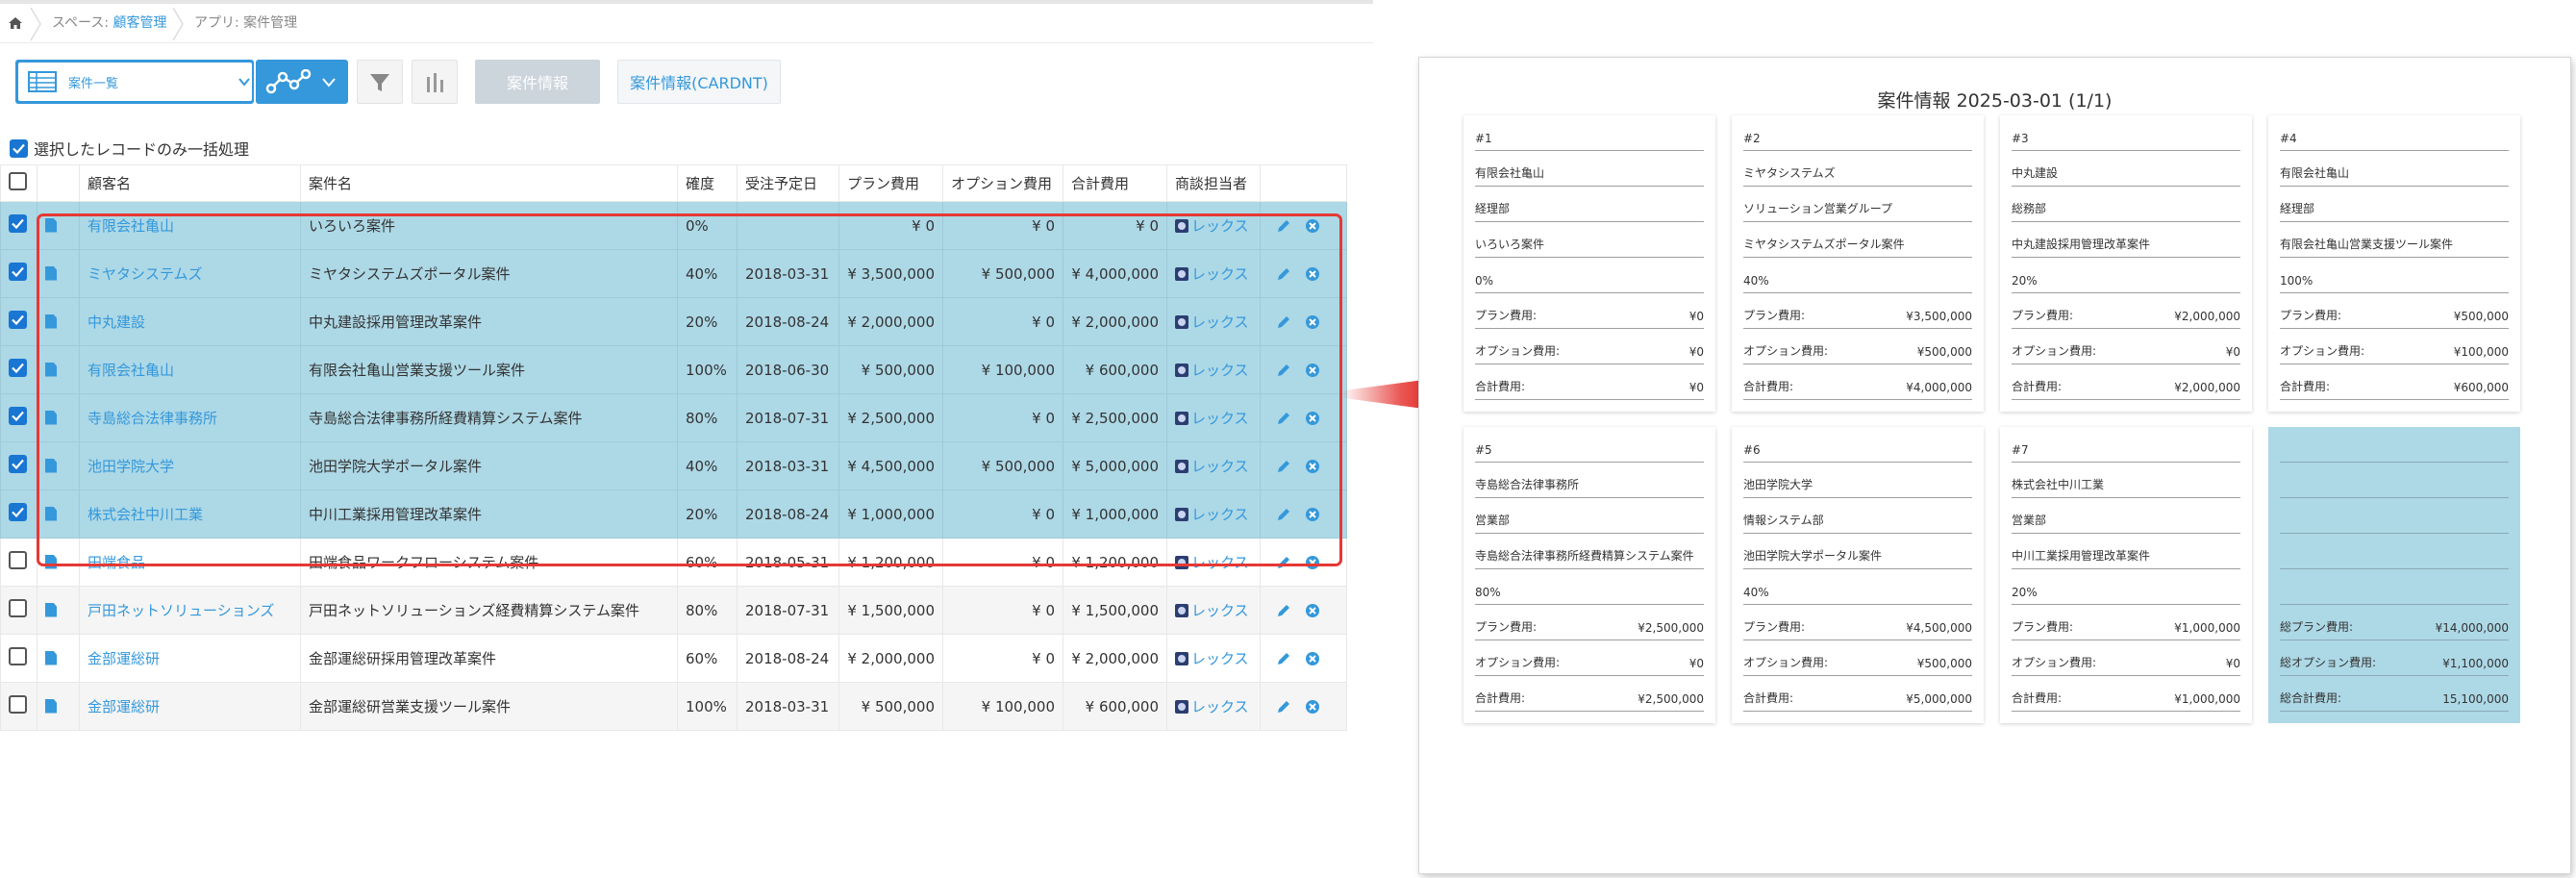 The height and width of the screenshot is (878, 2576). What do you see at coordinates (190, 611) in the screenshot?
I see `customer-name-cell: 戸田ネットソリューションズ` at bounding box center [190, 611].